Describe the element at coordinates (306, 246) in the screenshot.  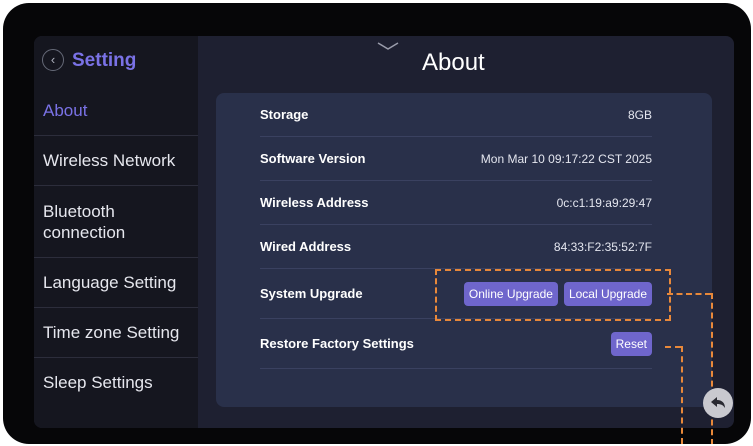
I see `wired-address-label: Wired Address` at that location.